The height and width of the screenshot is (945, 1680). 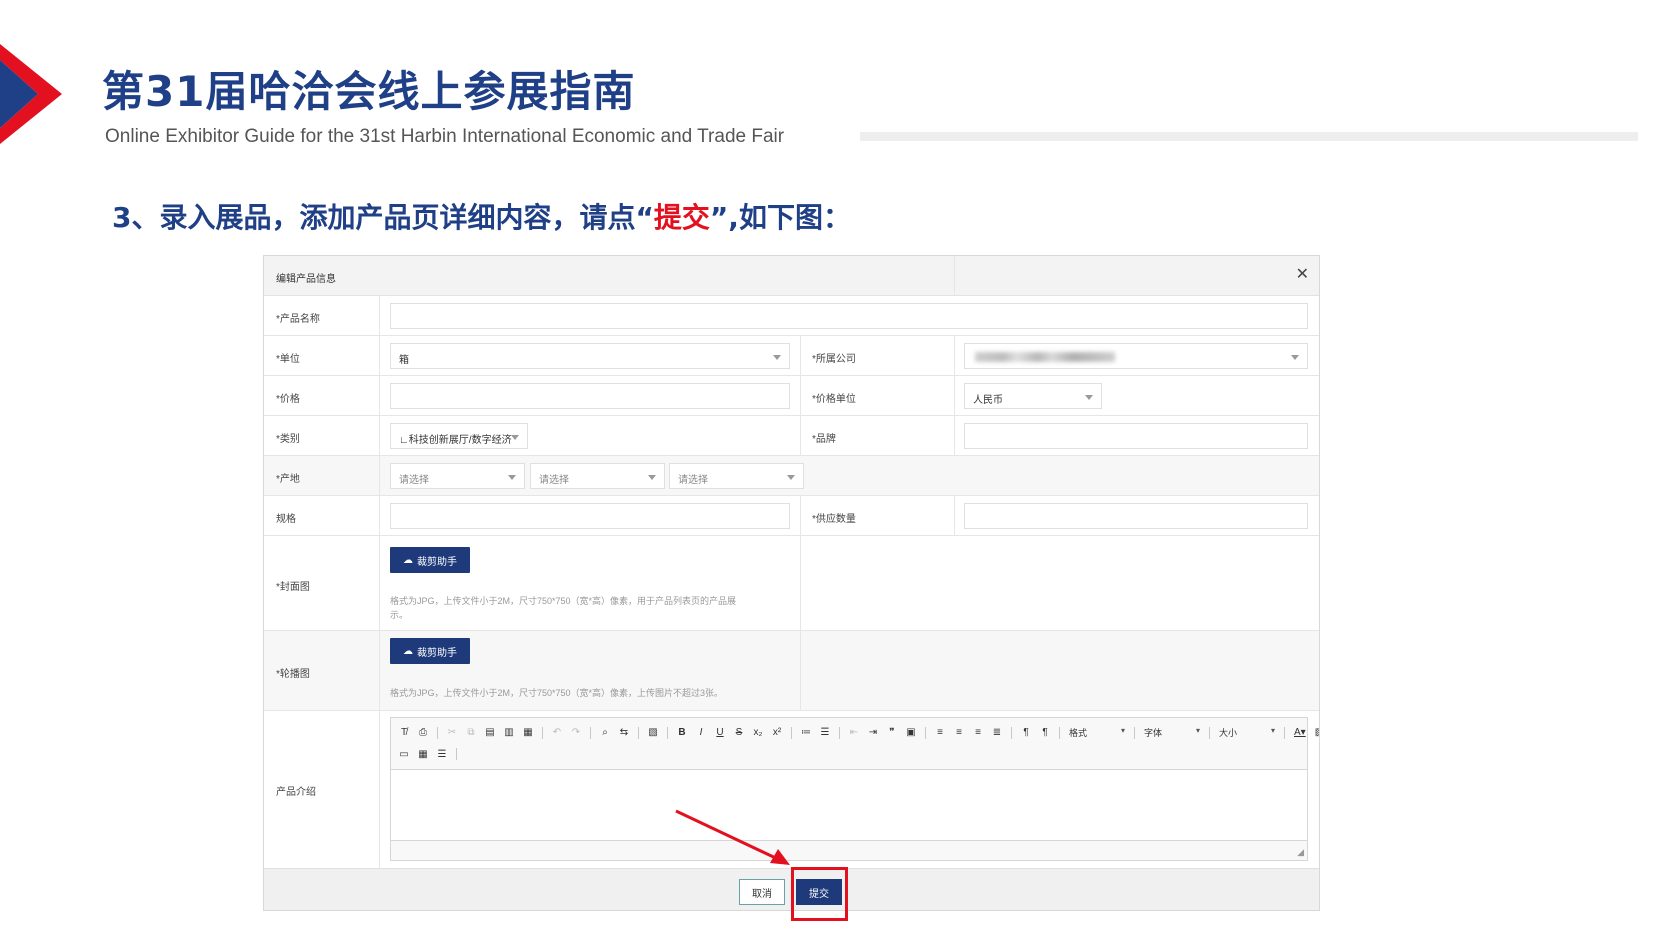 I want to click on bold-icon: B, so click(x=682, y=732).